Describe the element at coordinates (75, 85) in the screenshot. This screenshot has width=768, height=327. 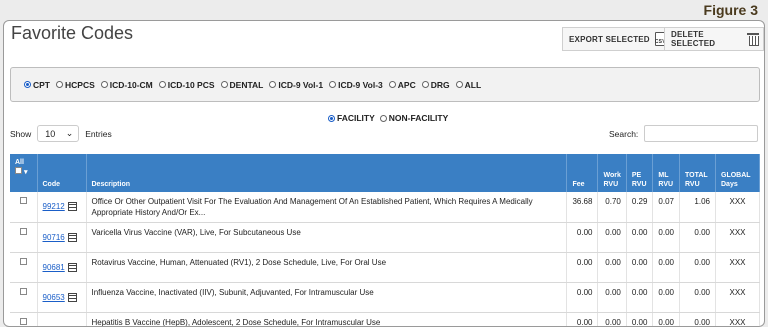
I see `code-type-option: HCPCS` at that location.